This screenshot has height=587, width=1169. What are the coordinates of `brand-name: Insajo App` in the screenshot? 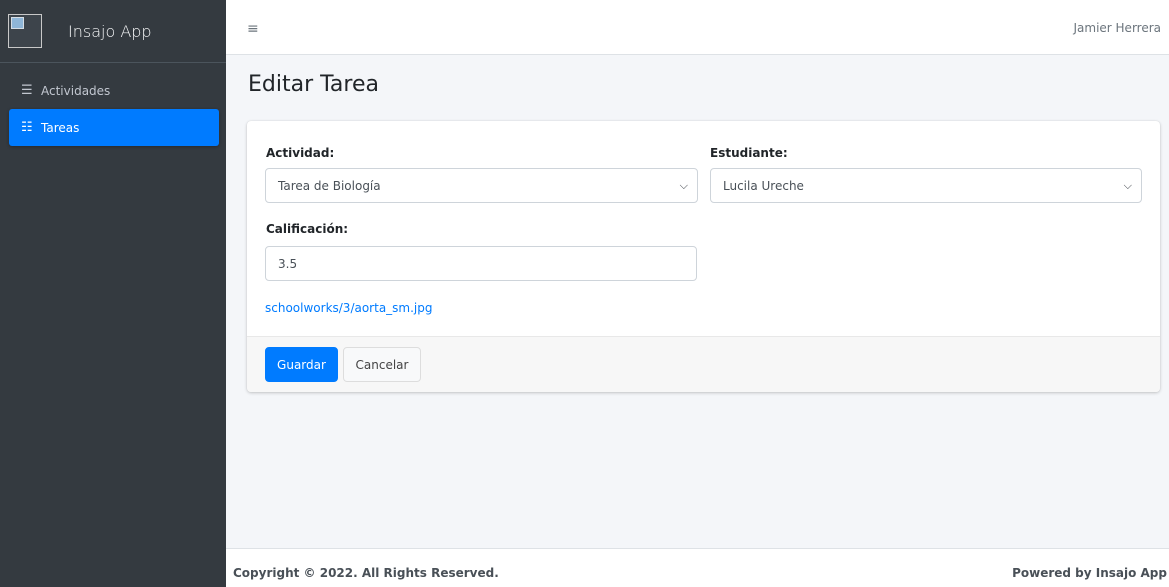 It's located at (110, 31).